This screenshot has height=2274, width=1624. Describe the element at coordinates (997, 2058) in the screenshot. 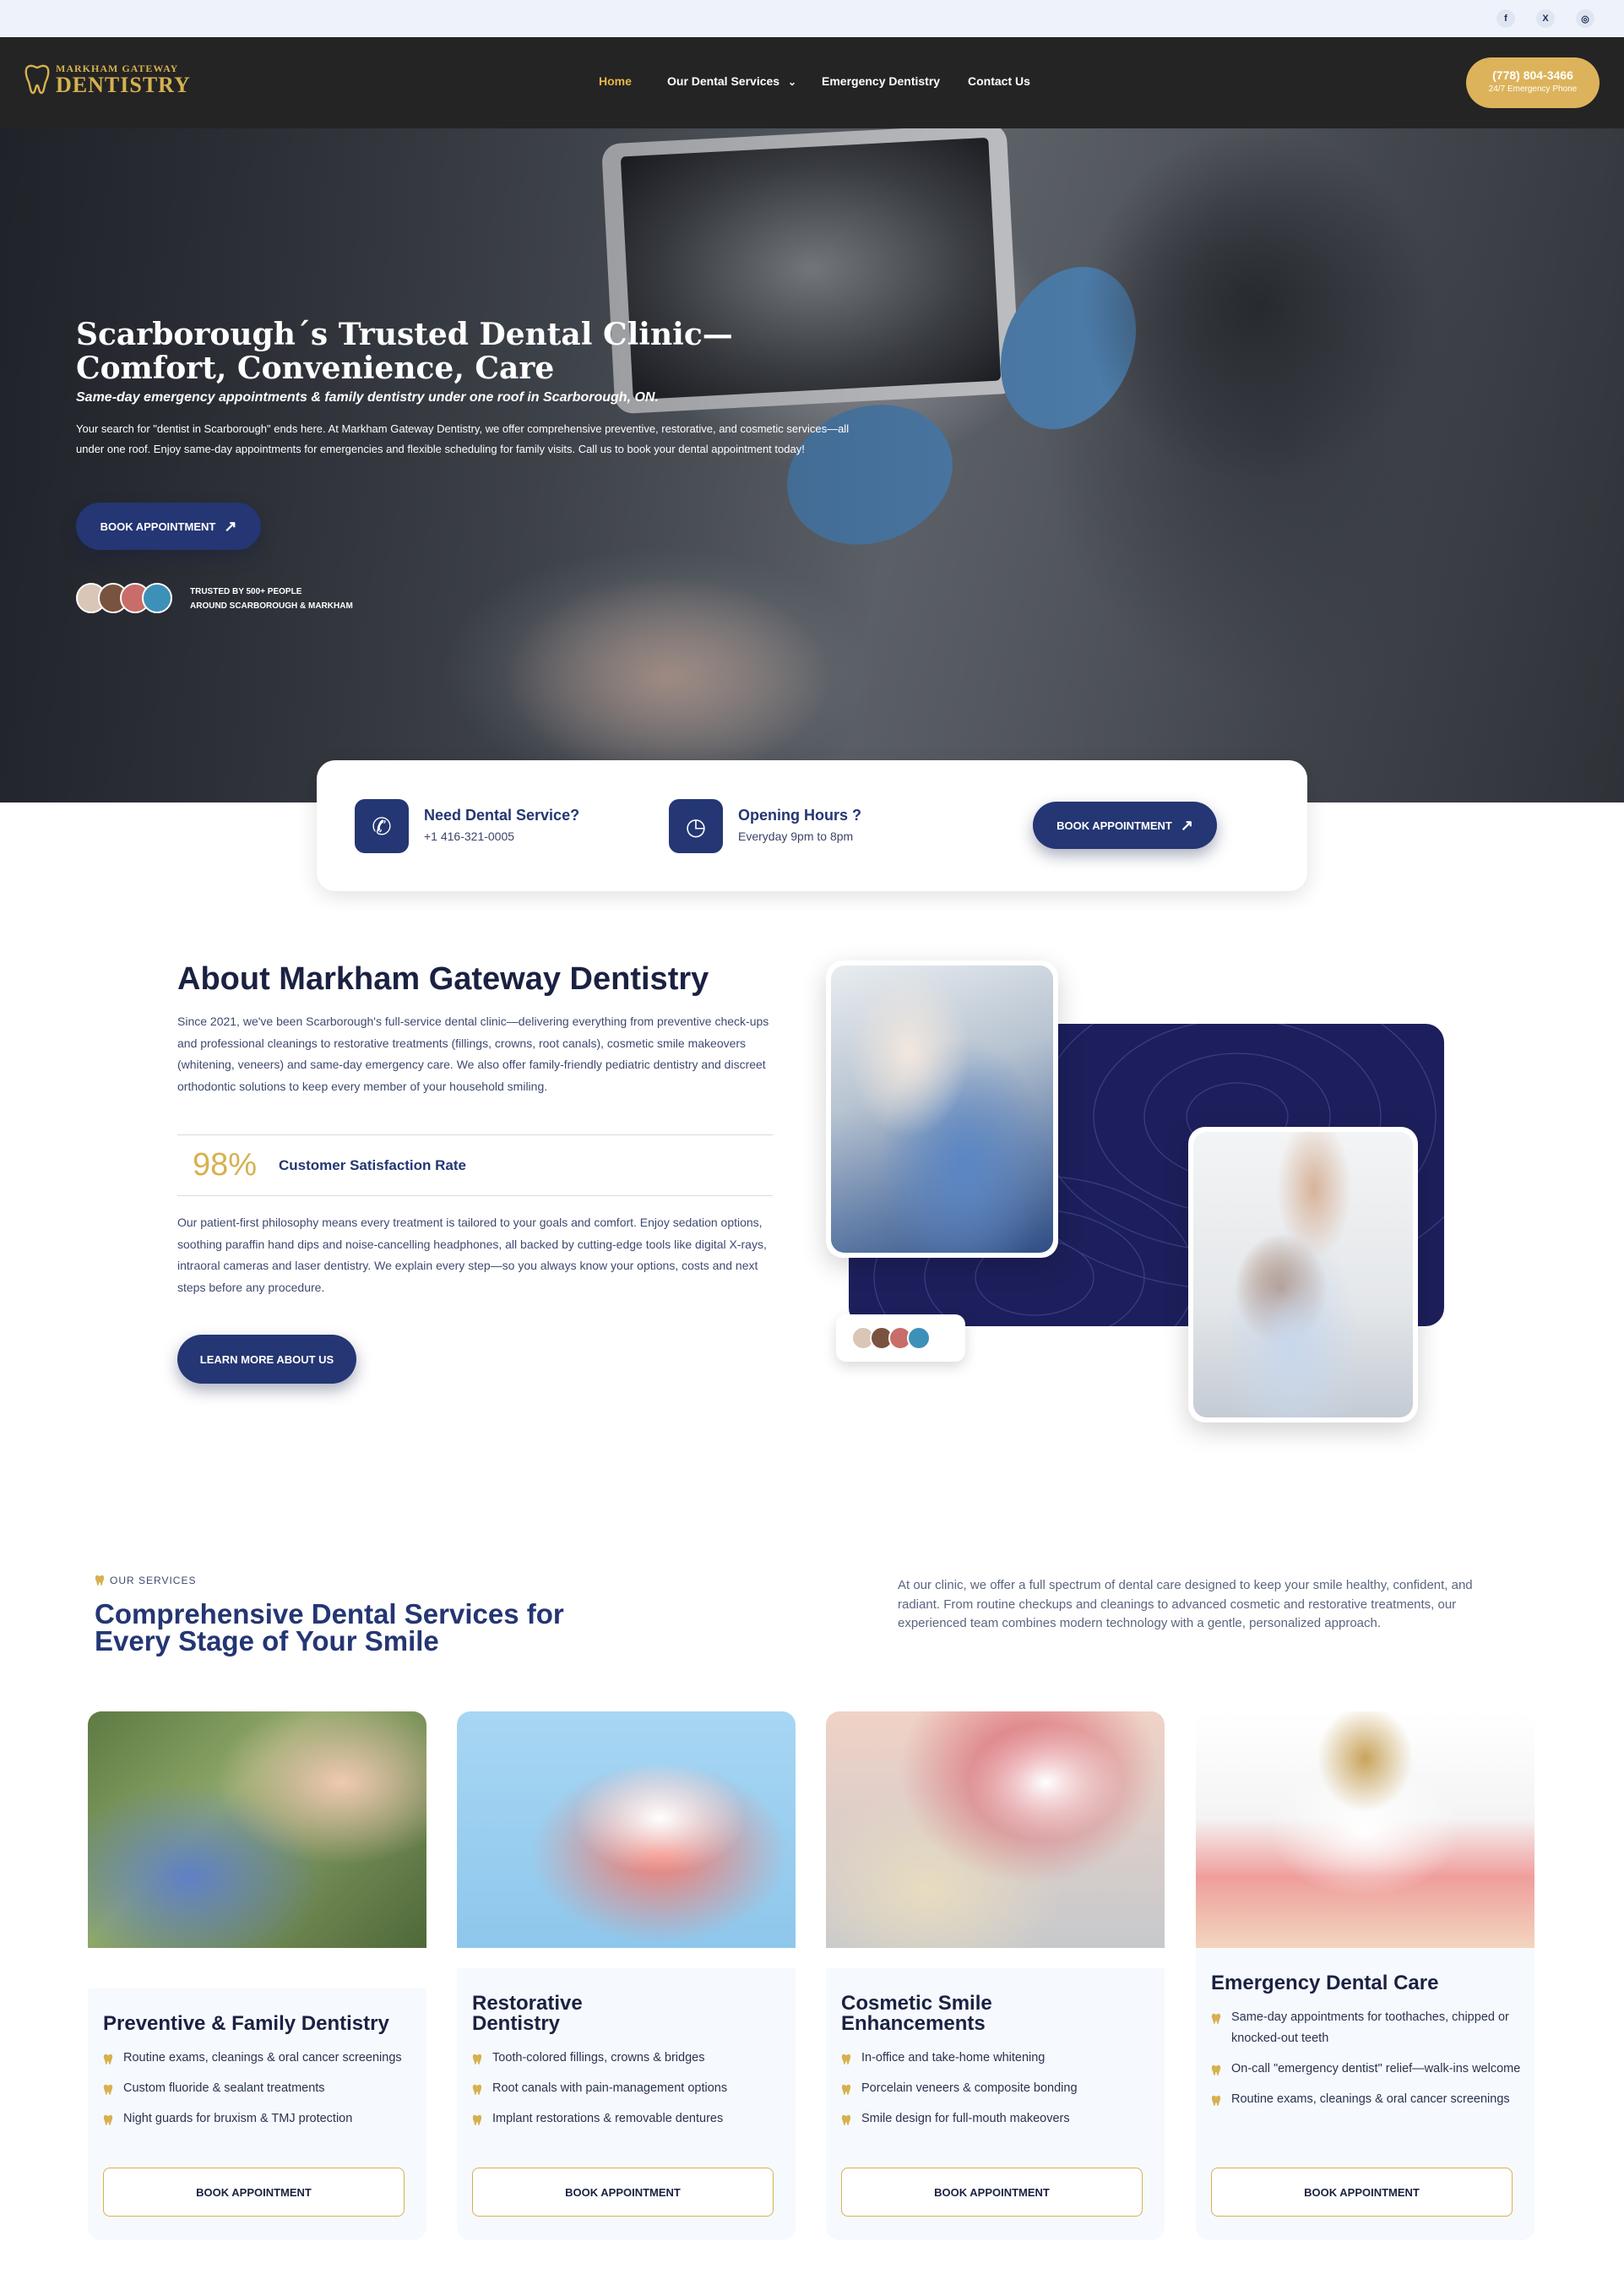

I see `list-item: In-office and take-home whitening` at that location.